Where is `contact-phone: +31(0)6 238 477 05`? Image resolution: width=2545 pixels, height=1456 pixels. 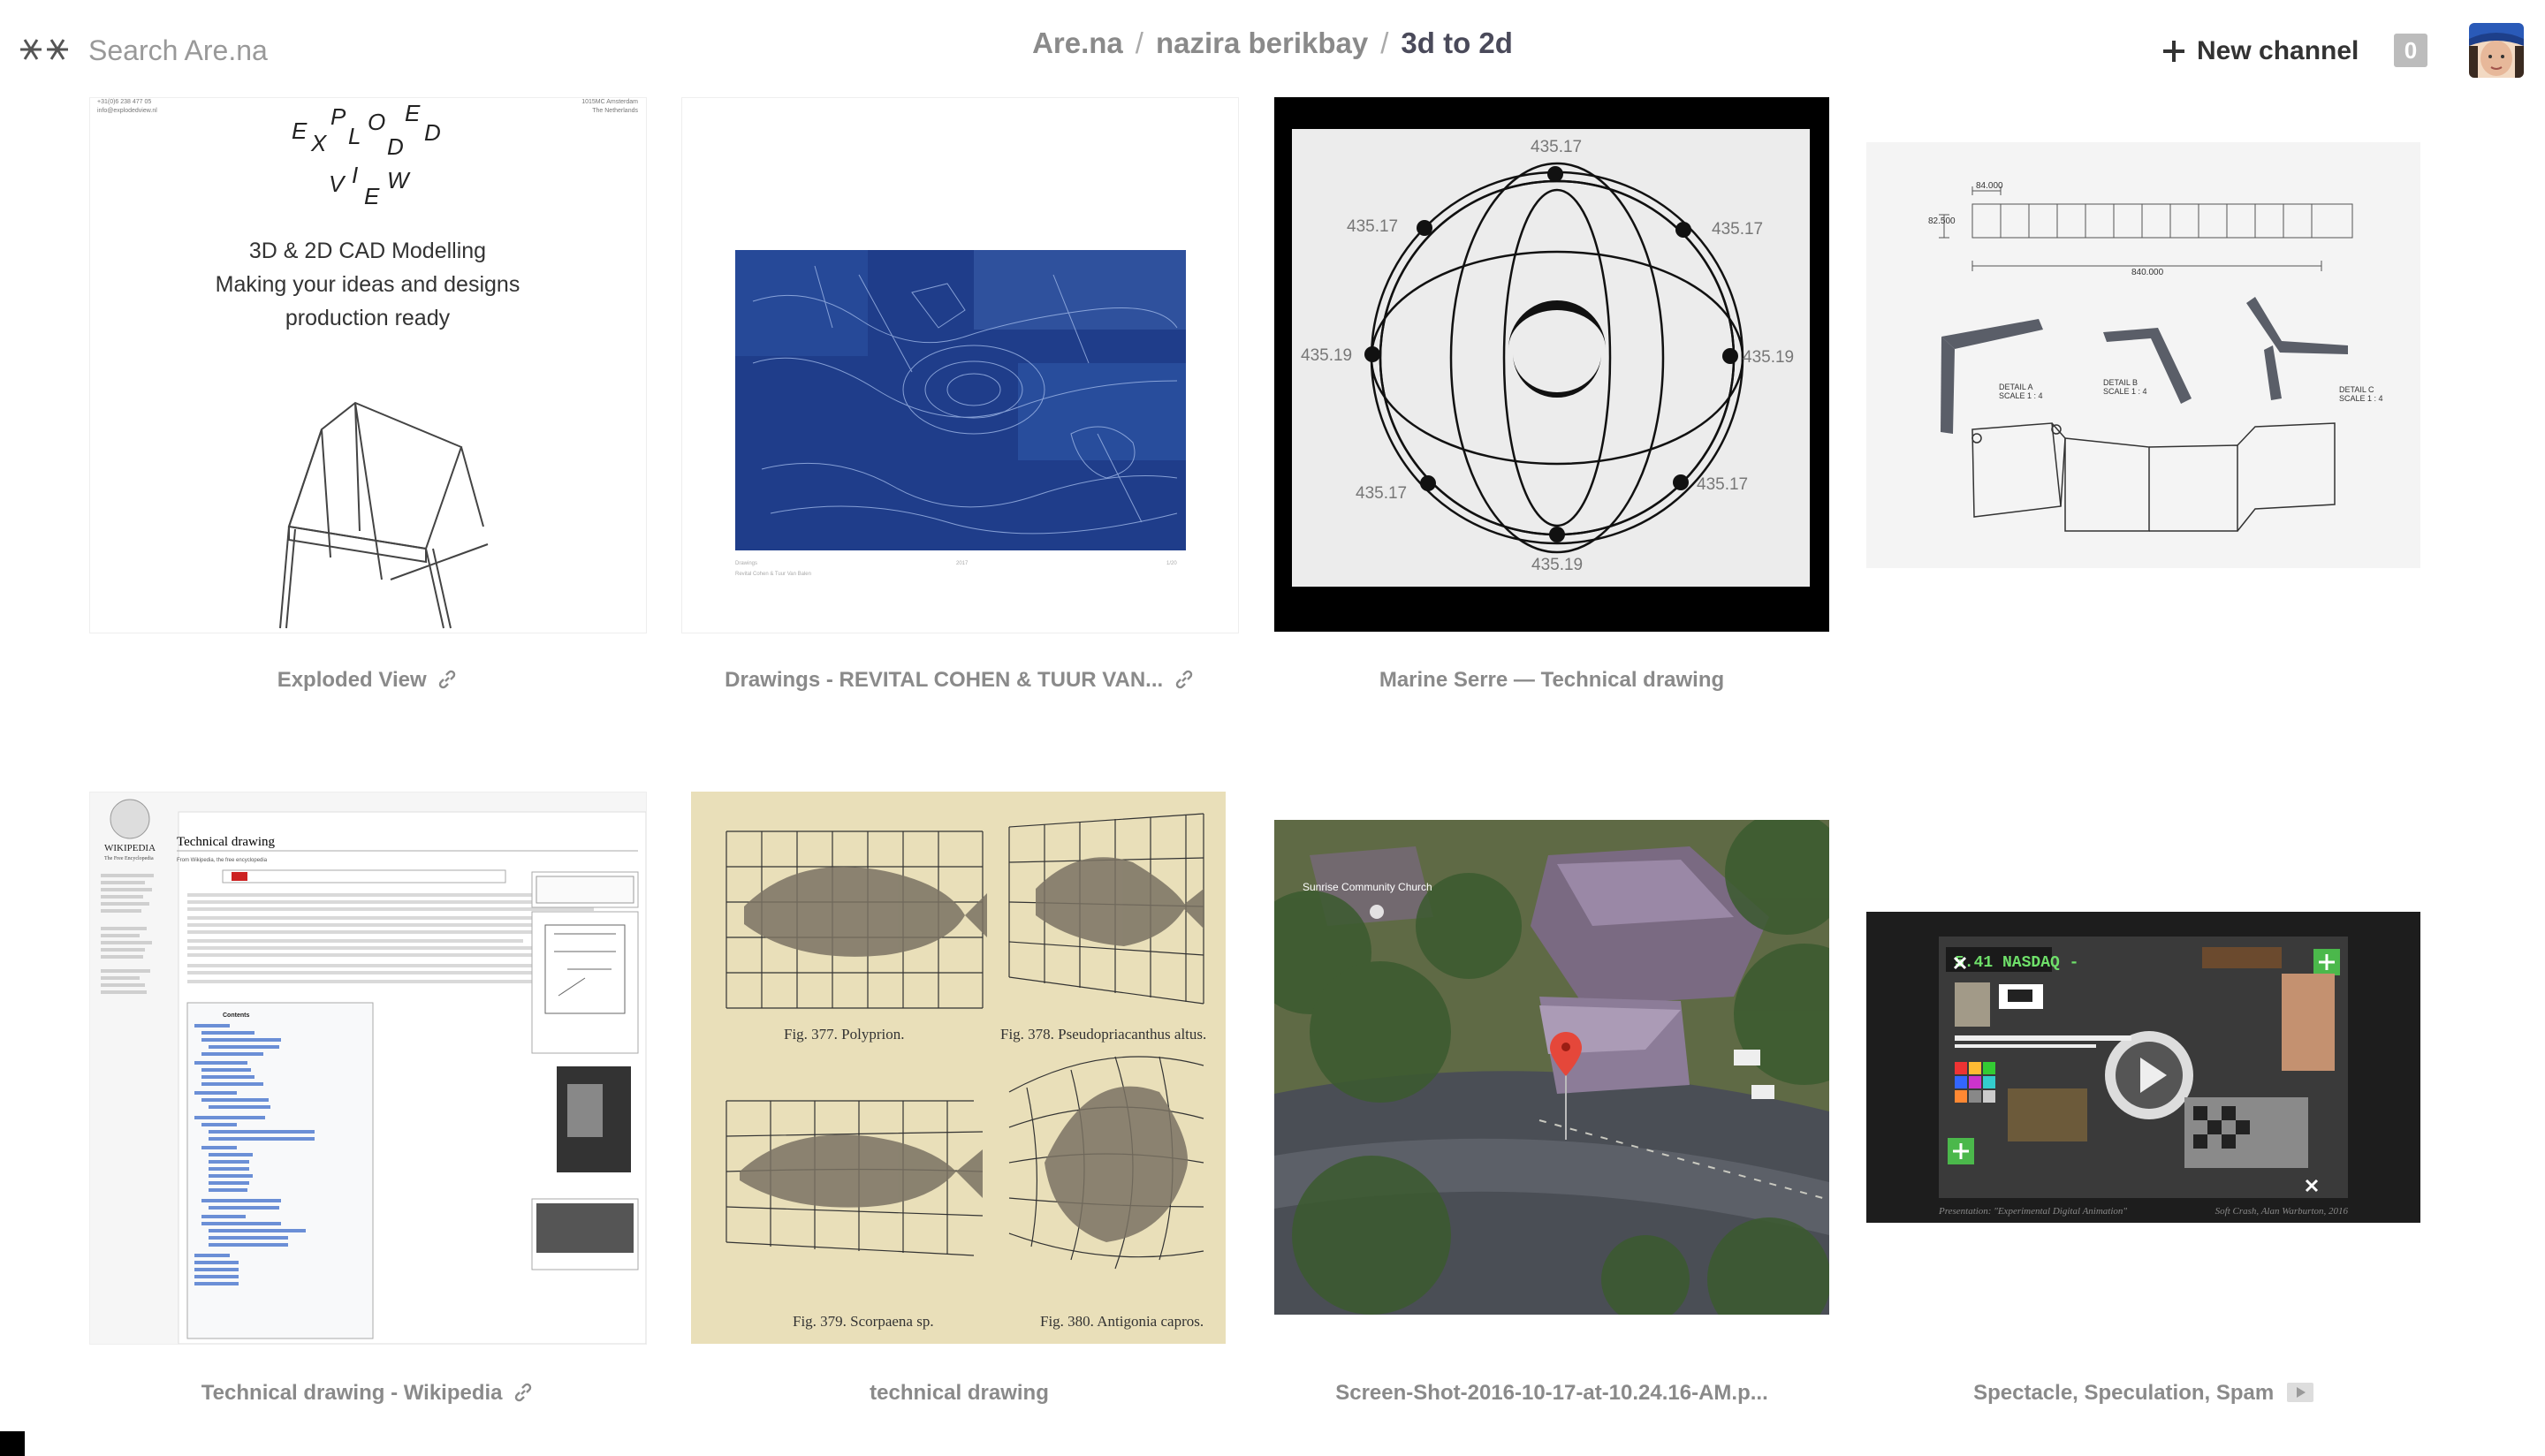
contact-phone: +31(0)6 238 477 05 is located at coordinates (124, 102).